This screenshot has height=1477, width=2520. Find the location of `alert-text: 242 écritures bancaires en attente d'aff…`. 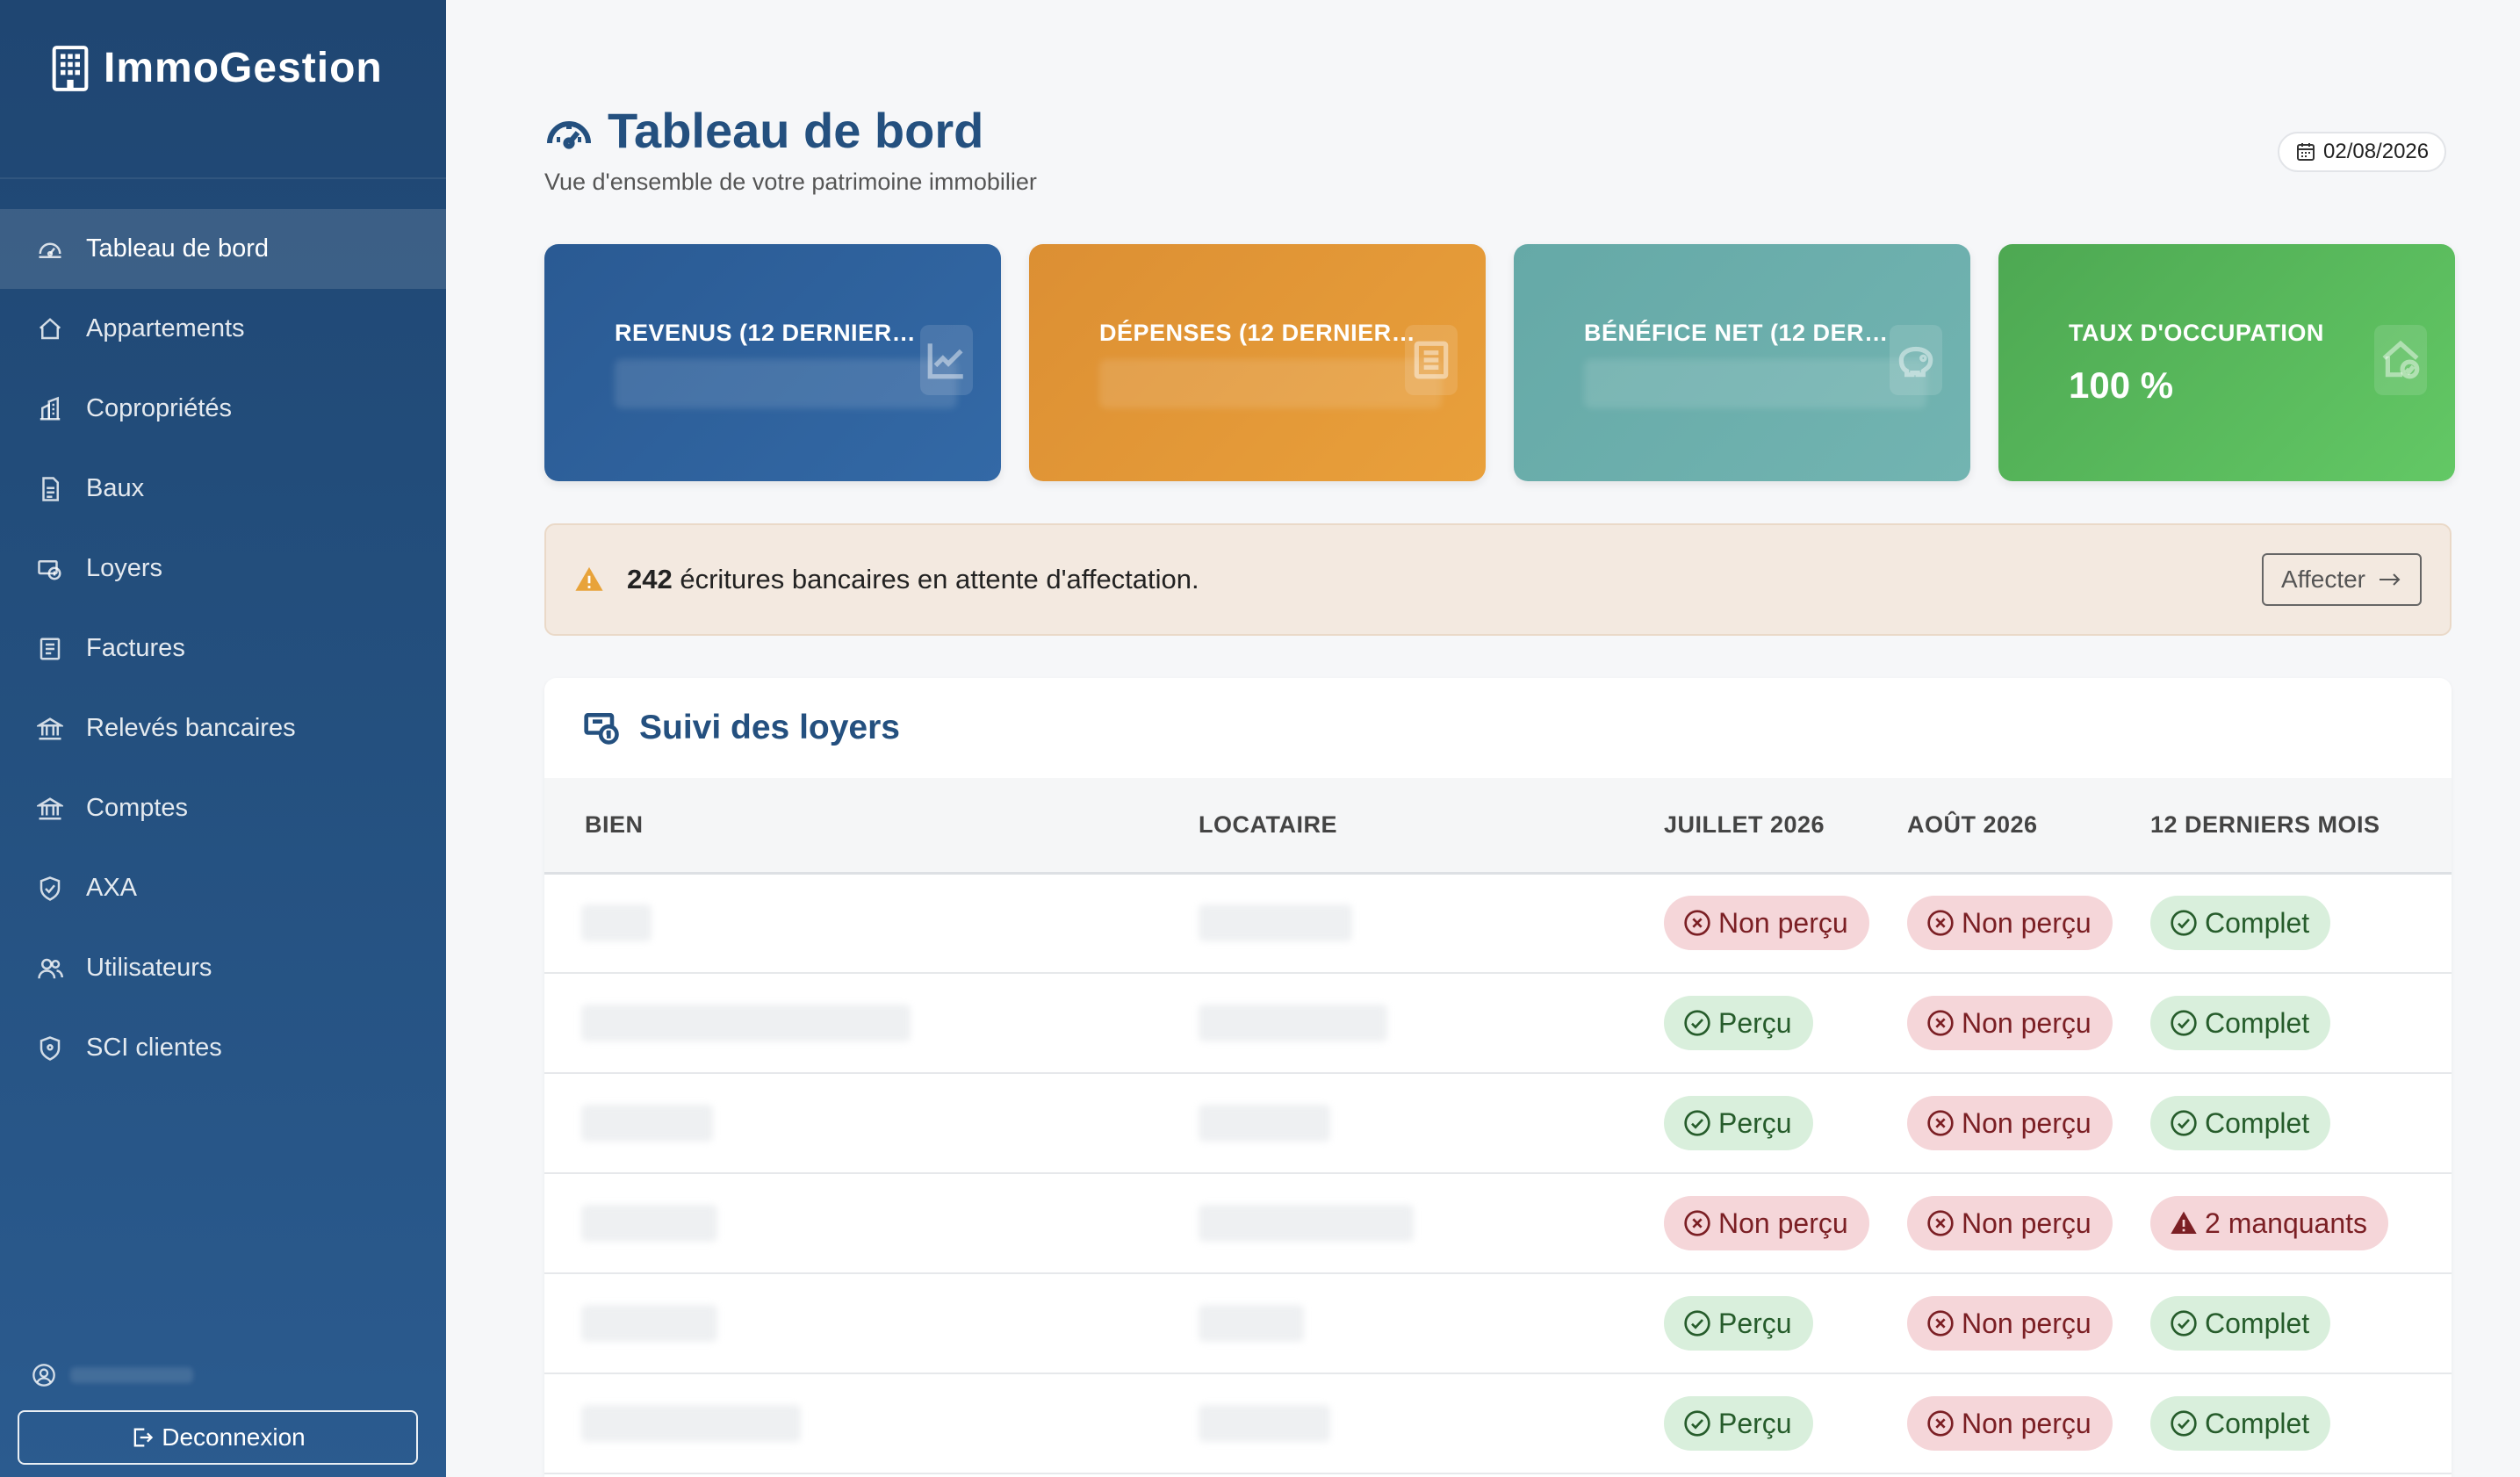

alert-text: 242 écritures bancaires en attente d'aff… is located at coordinates (913, 579).